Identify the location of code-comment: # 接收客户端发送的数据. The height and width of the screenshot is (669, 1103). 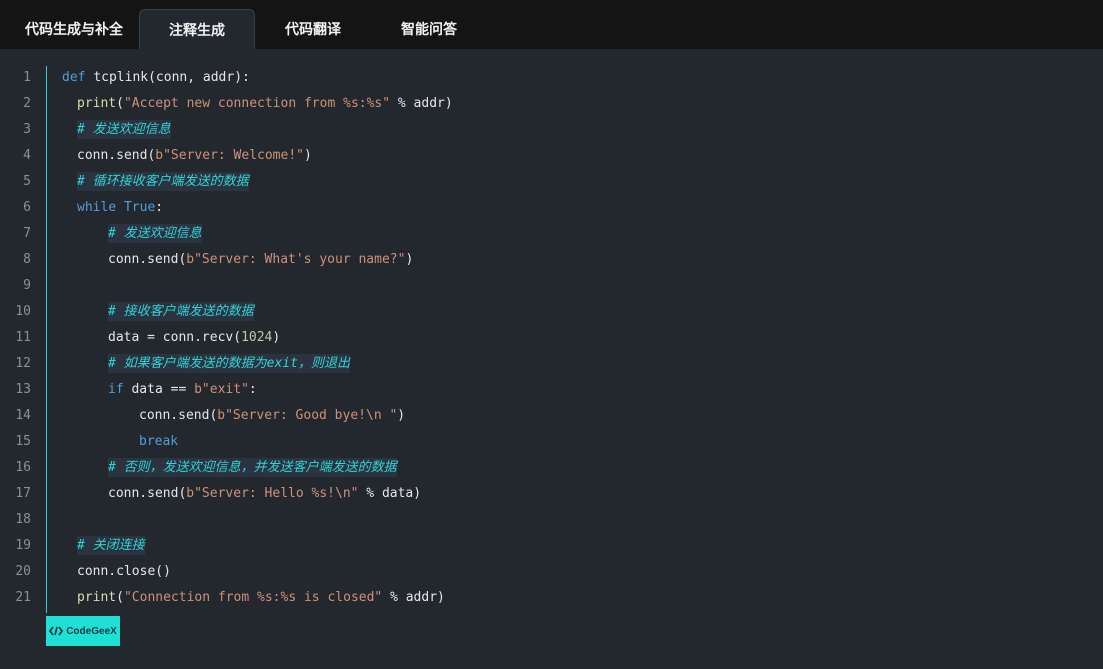
(181, 311).